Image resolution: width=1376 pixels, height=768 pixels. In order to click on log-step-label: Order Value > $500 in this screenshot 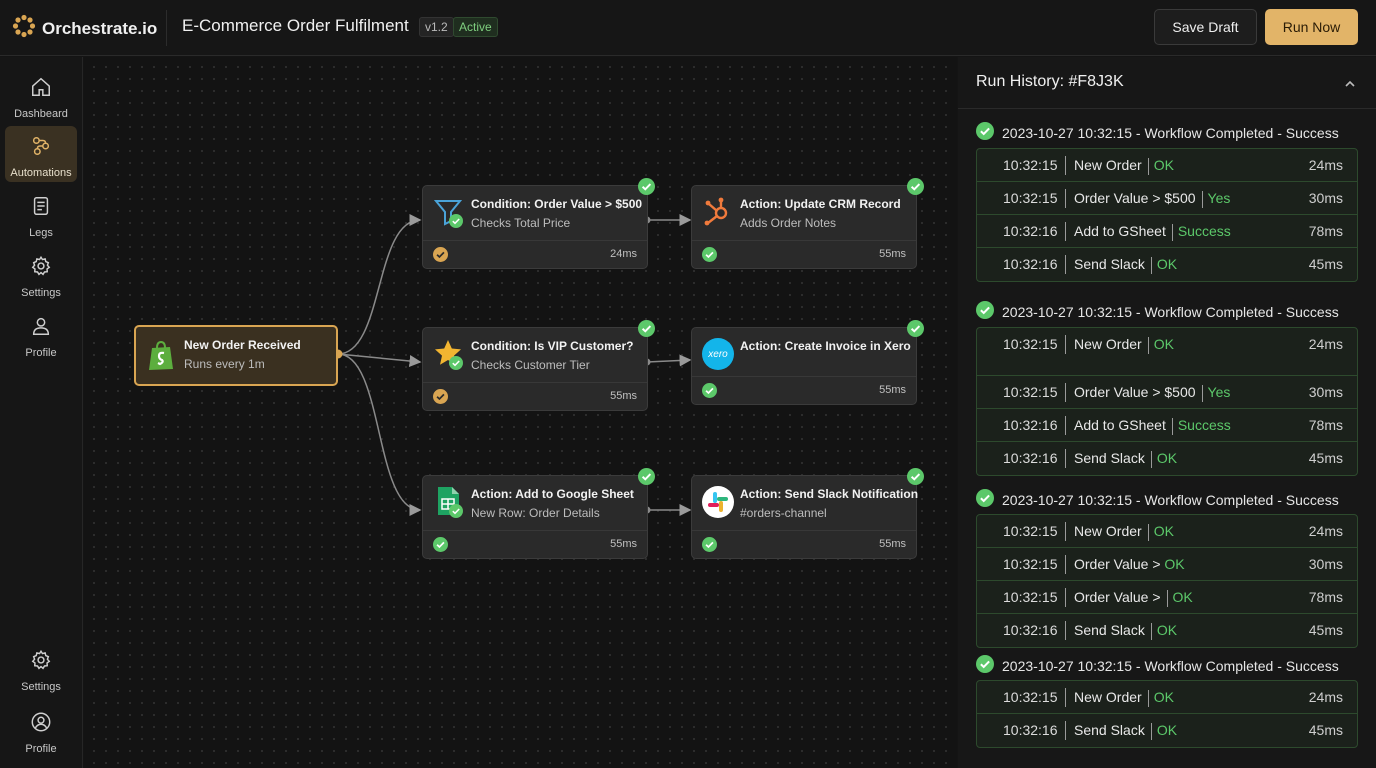, I will do `click(1135, 198)`.